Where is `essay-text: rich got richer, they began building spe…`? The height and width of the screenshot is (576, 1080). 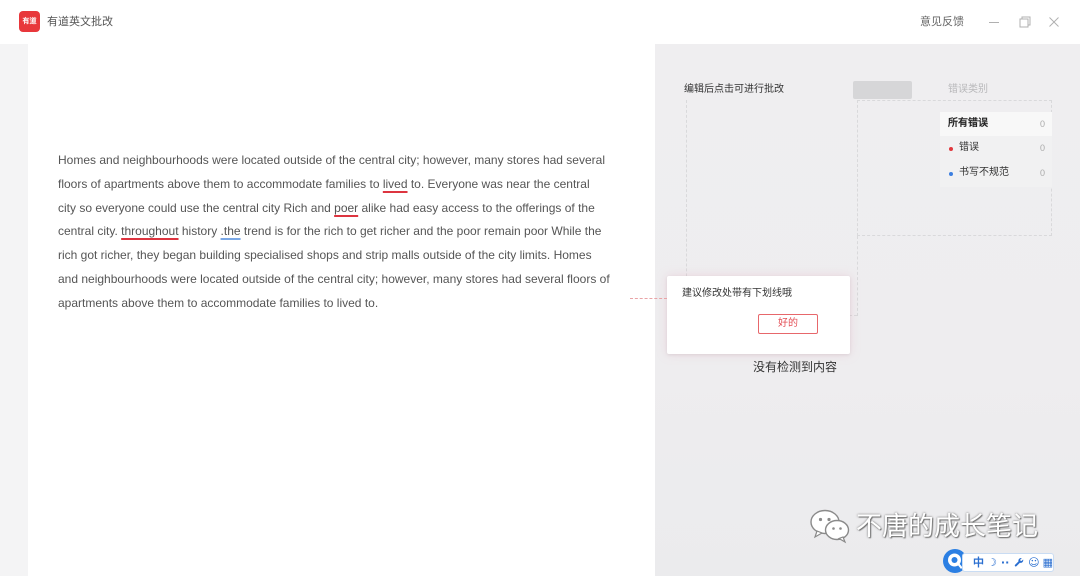 essay-text: rich got richer, they began building spe… is located at coordinates (325, 255).